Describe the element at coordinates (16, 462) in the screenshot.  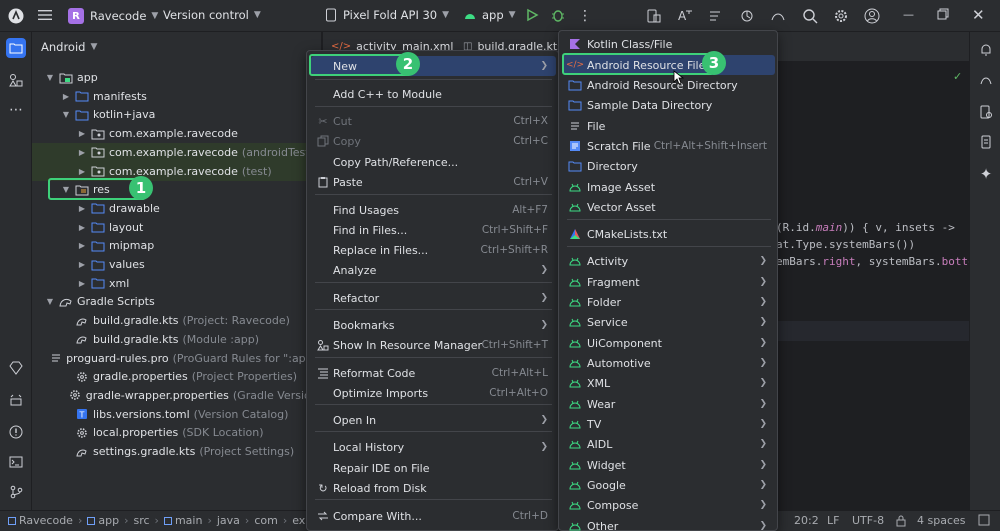
I see `terminal-icon` at that location.